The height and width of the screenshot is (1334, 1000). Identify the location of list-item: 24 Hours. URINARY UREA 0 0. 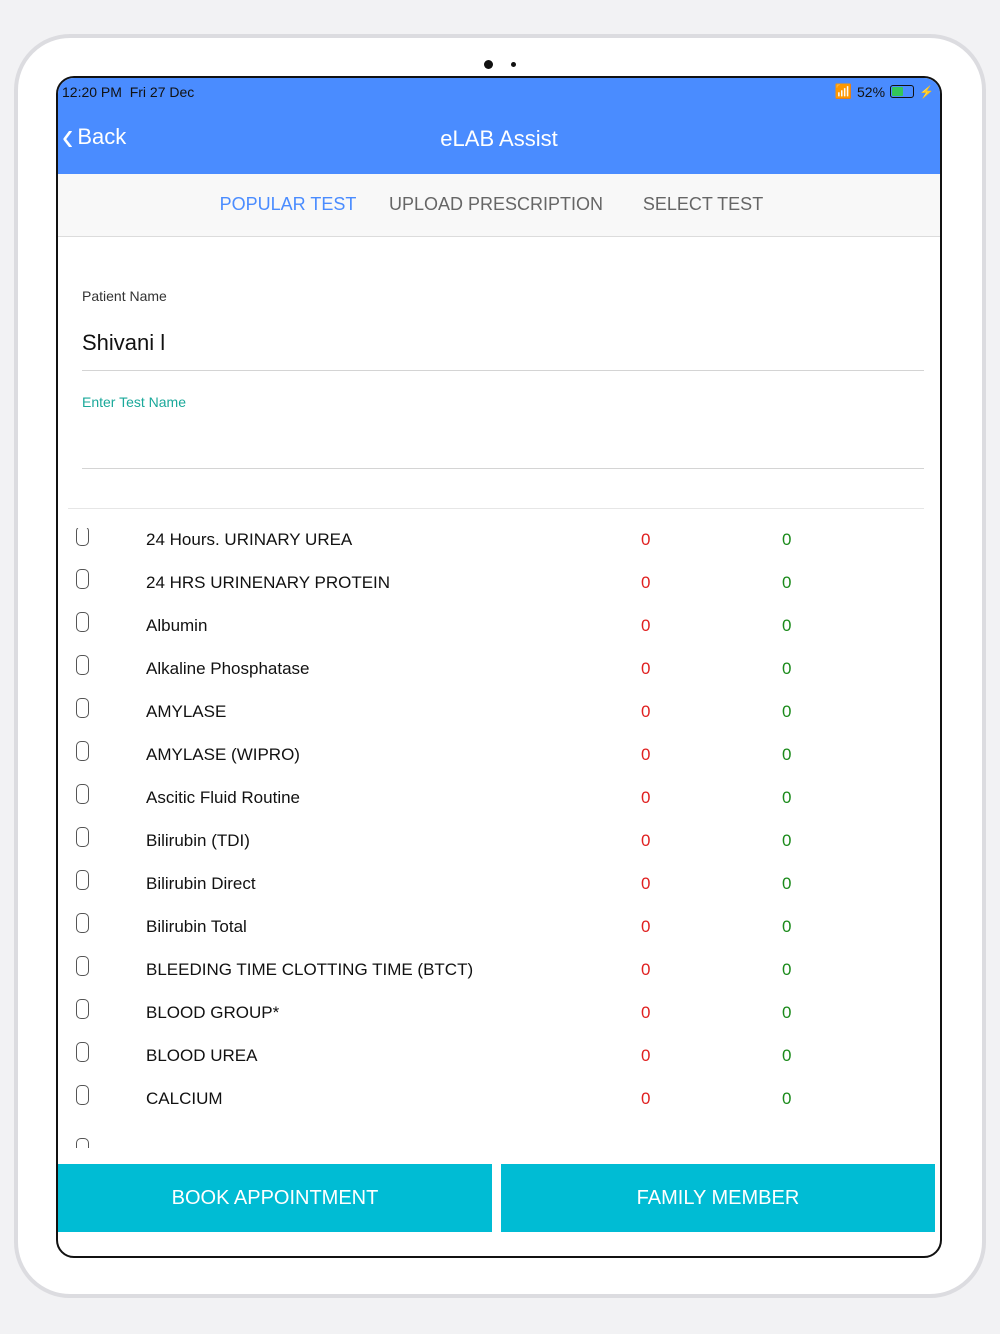
(499, 549).